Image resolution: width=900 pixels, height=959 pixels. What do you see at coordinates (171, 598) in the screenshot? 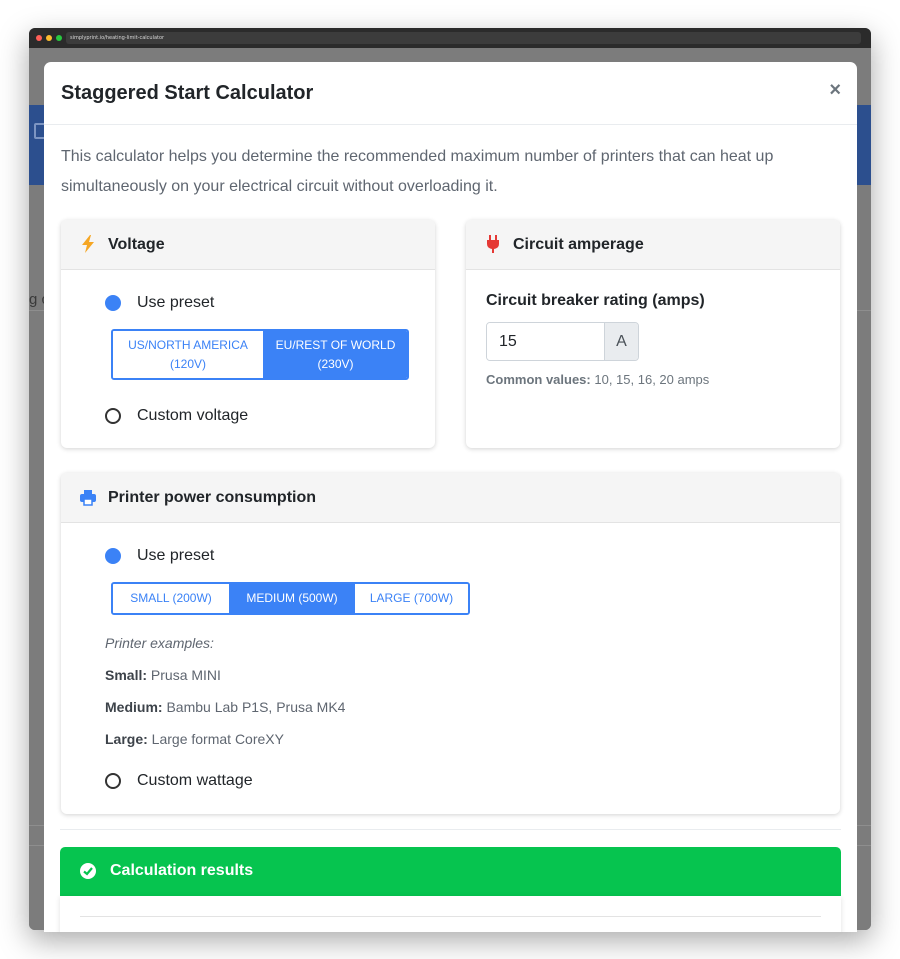
I see `power-option-small: SMALL (200W)` at bounding box center [171, 598].